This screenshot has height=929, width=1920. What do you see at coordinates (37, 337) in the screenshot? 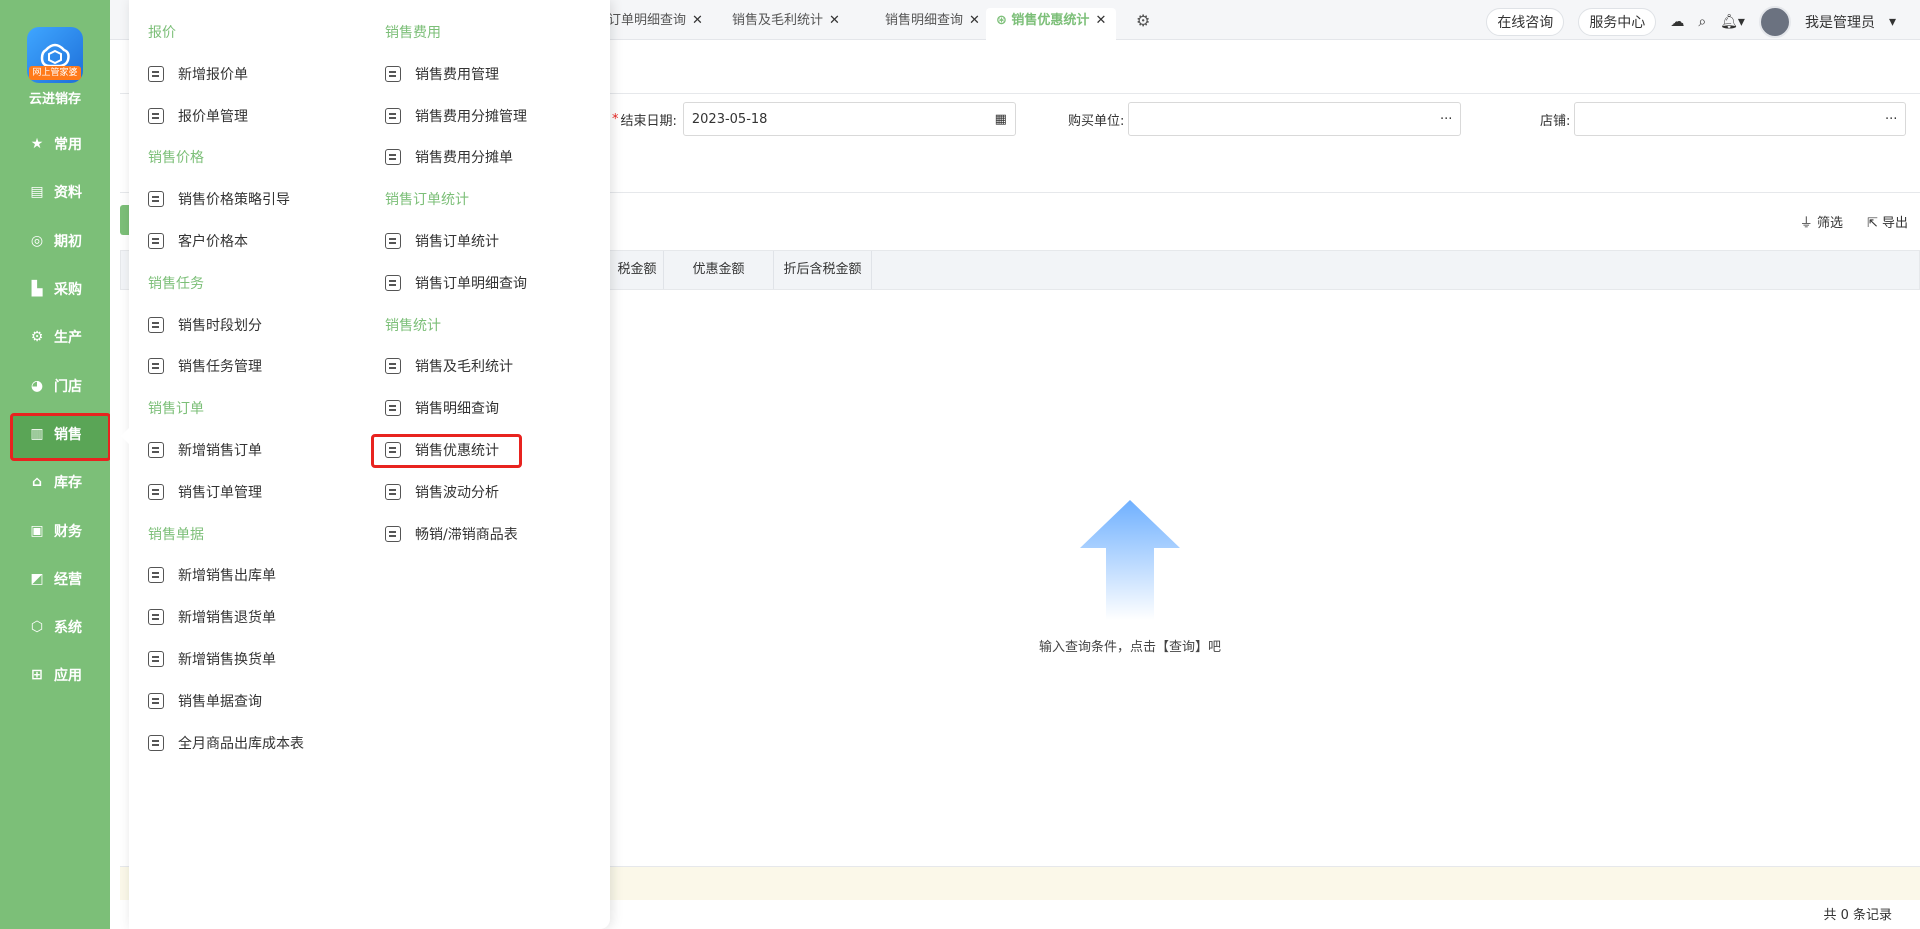
I see `factory-icon: ⚙` at bounding box center [37, 337].